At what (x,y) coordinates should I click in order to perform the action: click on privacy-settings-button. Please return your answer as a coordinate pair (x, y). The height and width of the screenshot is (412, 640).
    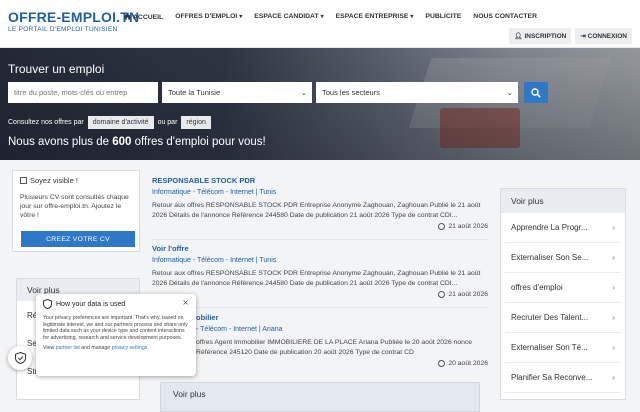
    Looking at the image, I should click on (20, 358).